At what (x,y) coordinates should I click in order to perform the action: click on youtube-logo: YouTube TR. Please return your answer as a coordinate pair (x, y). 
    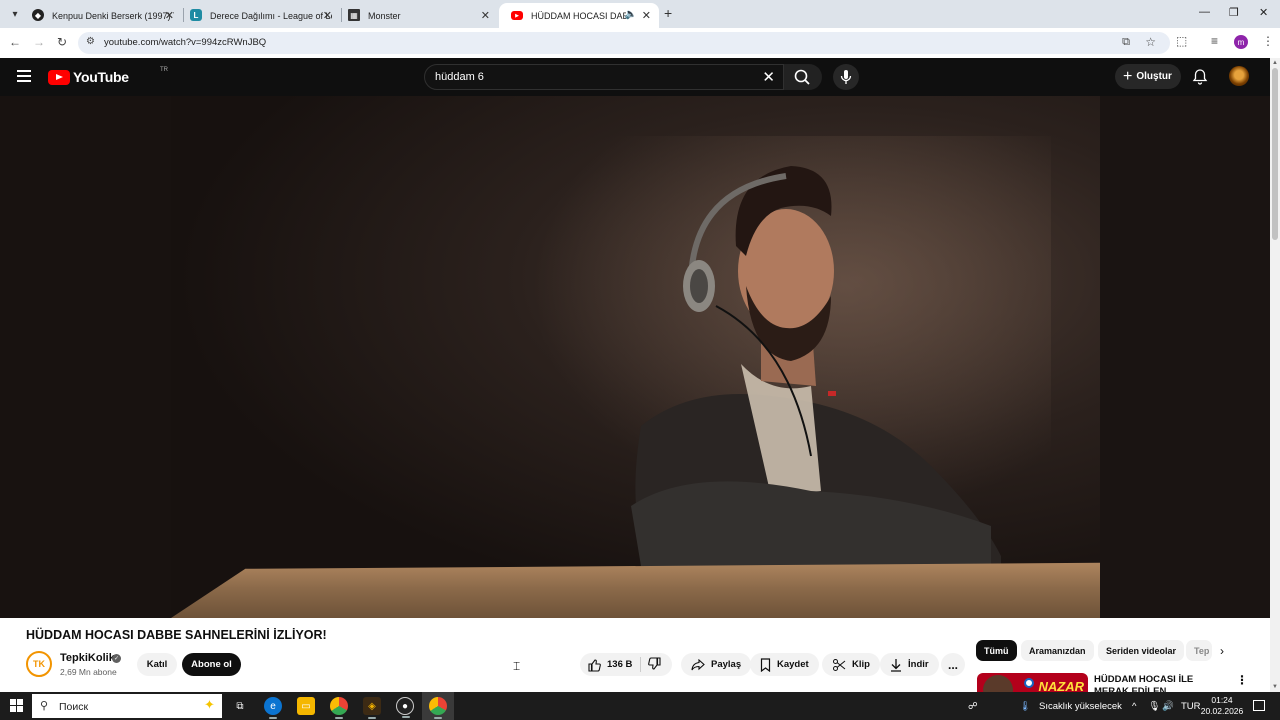
    Looking at the image, I should click on (108, 76).